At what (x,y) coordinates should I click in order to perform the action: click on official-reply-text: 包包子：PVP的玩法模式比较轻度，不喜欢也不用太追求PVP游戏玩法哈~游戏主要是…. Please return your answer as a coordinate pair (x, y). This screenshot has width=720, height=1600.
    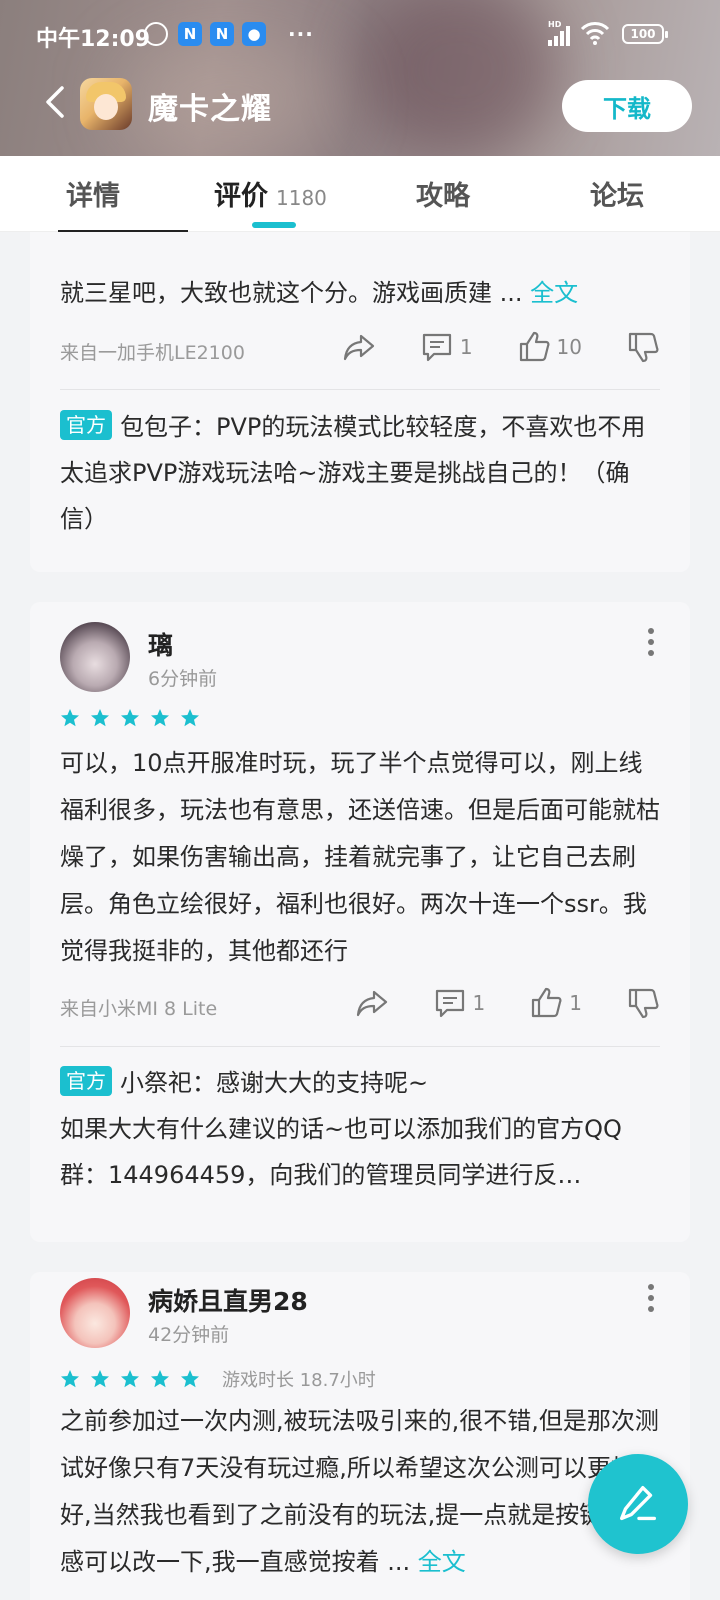
    Looking at the image, I should click on (353, 473).